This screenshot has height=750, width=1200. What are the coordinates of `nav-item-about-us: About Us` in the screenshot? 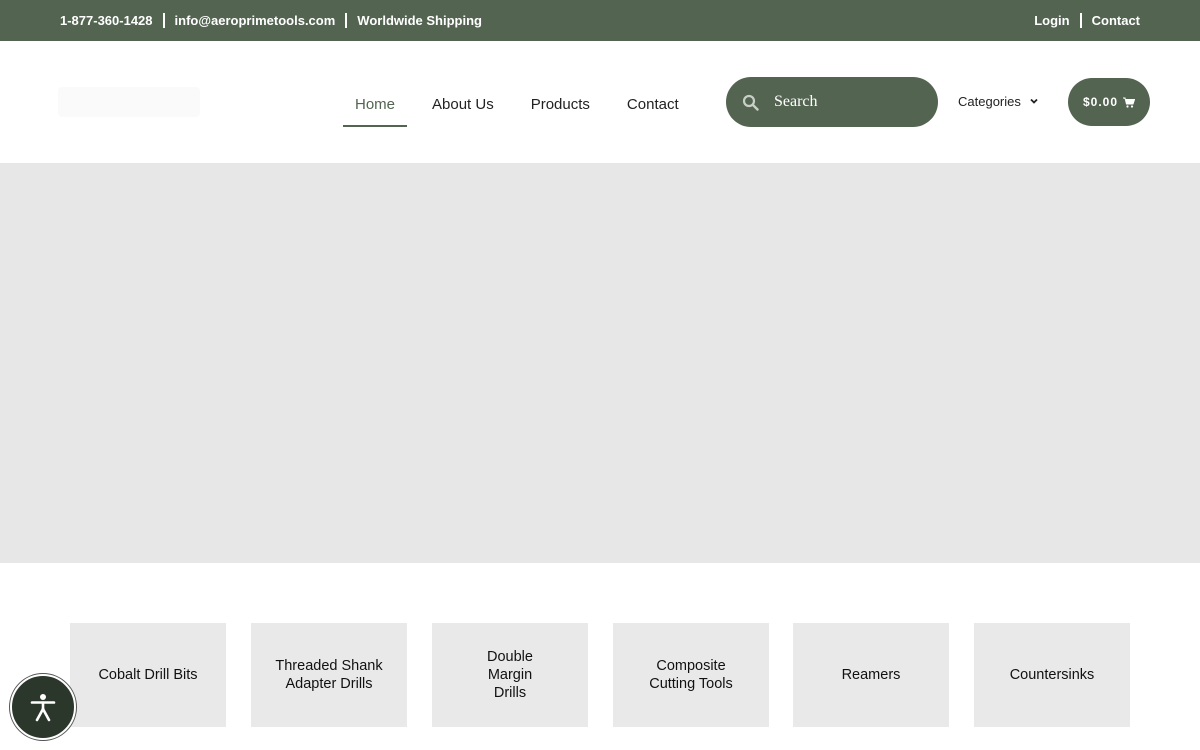 It's located at (463, 104).